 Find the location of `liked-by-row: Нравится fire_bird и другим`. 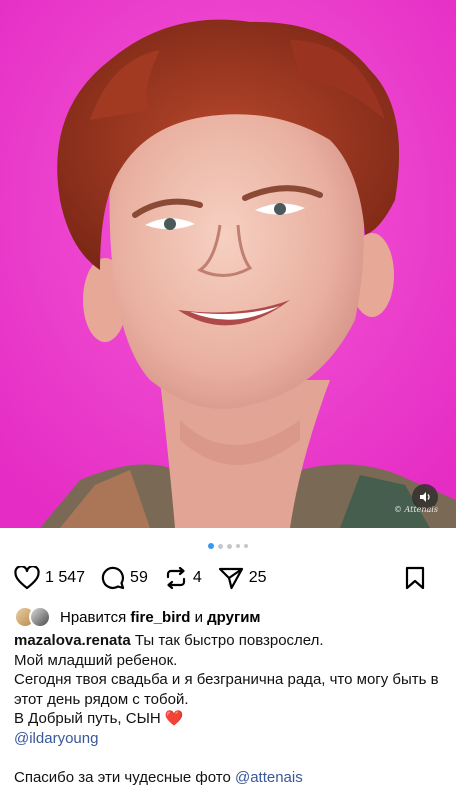

liked-by-row: Нравится fire_bird и другим is located at coordinates (137, 617).